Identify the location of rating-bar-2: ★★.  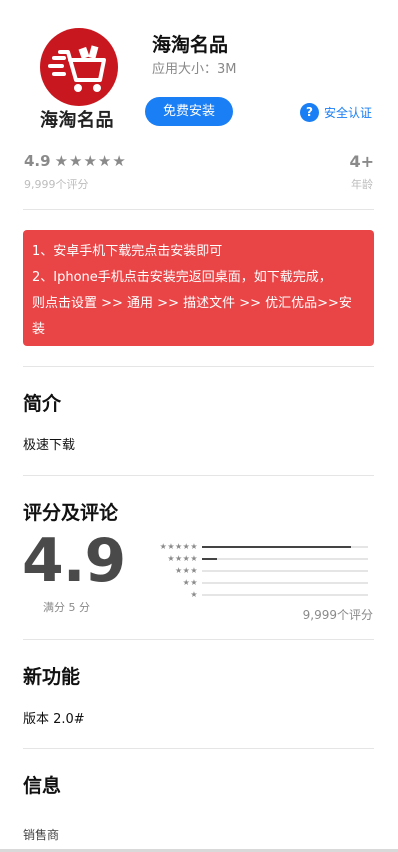
(259, 583).